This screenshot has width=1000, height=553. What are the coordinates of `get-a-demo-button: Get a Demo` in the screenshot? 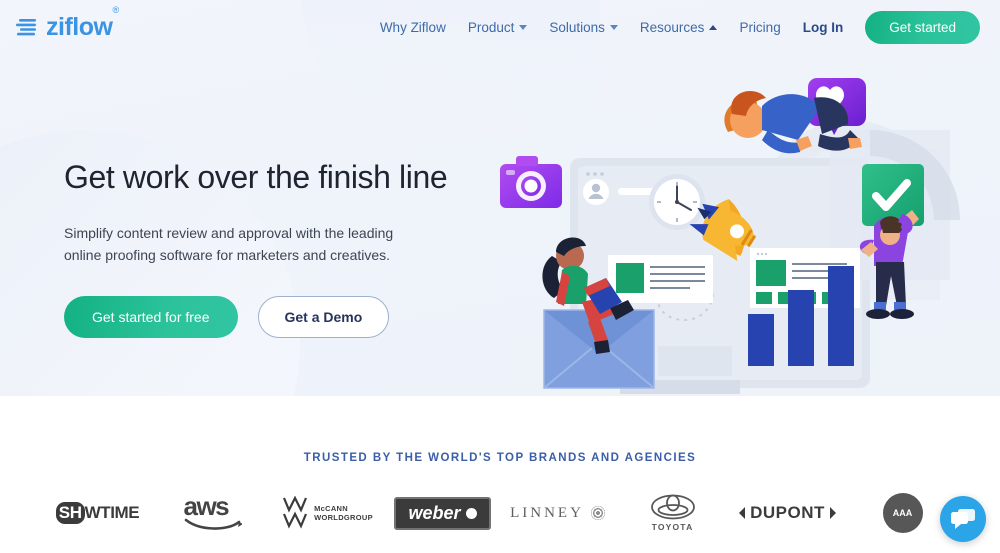 It's located at (323, 316).